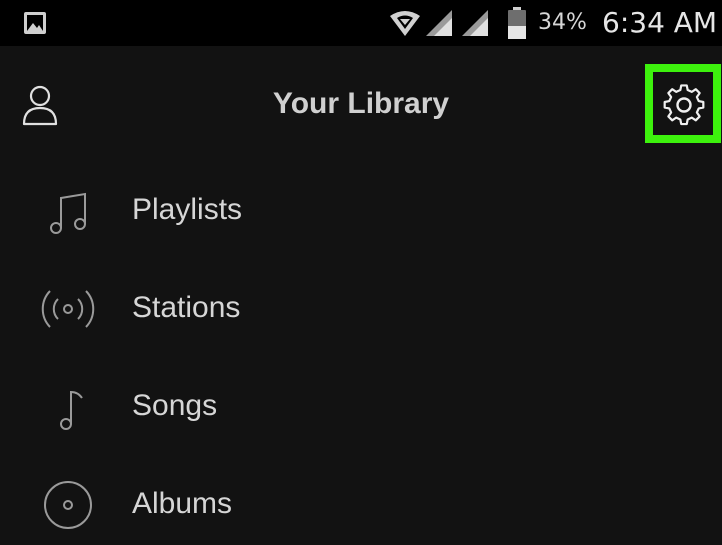 The image size is (722, 545). Describe the element at coordinates (68, 505) in the screenshot. I see `album-disc-icon` at that location.